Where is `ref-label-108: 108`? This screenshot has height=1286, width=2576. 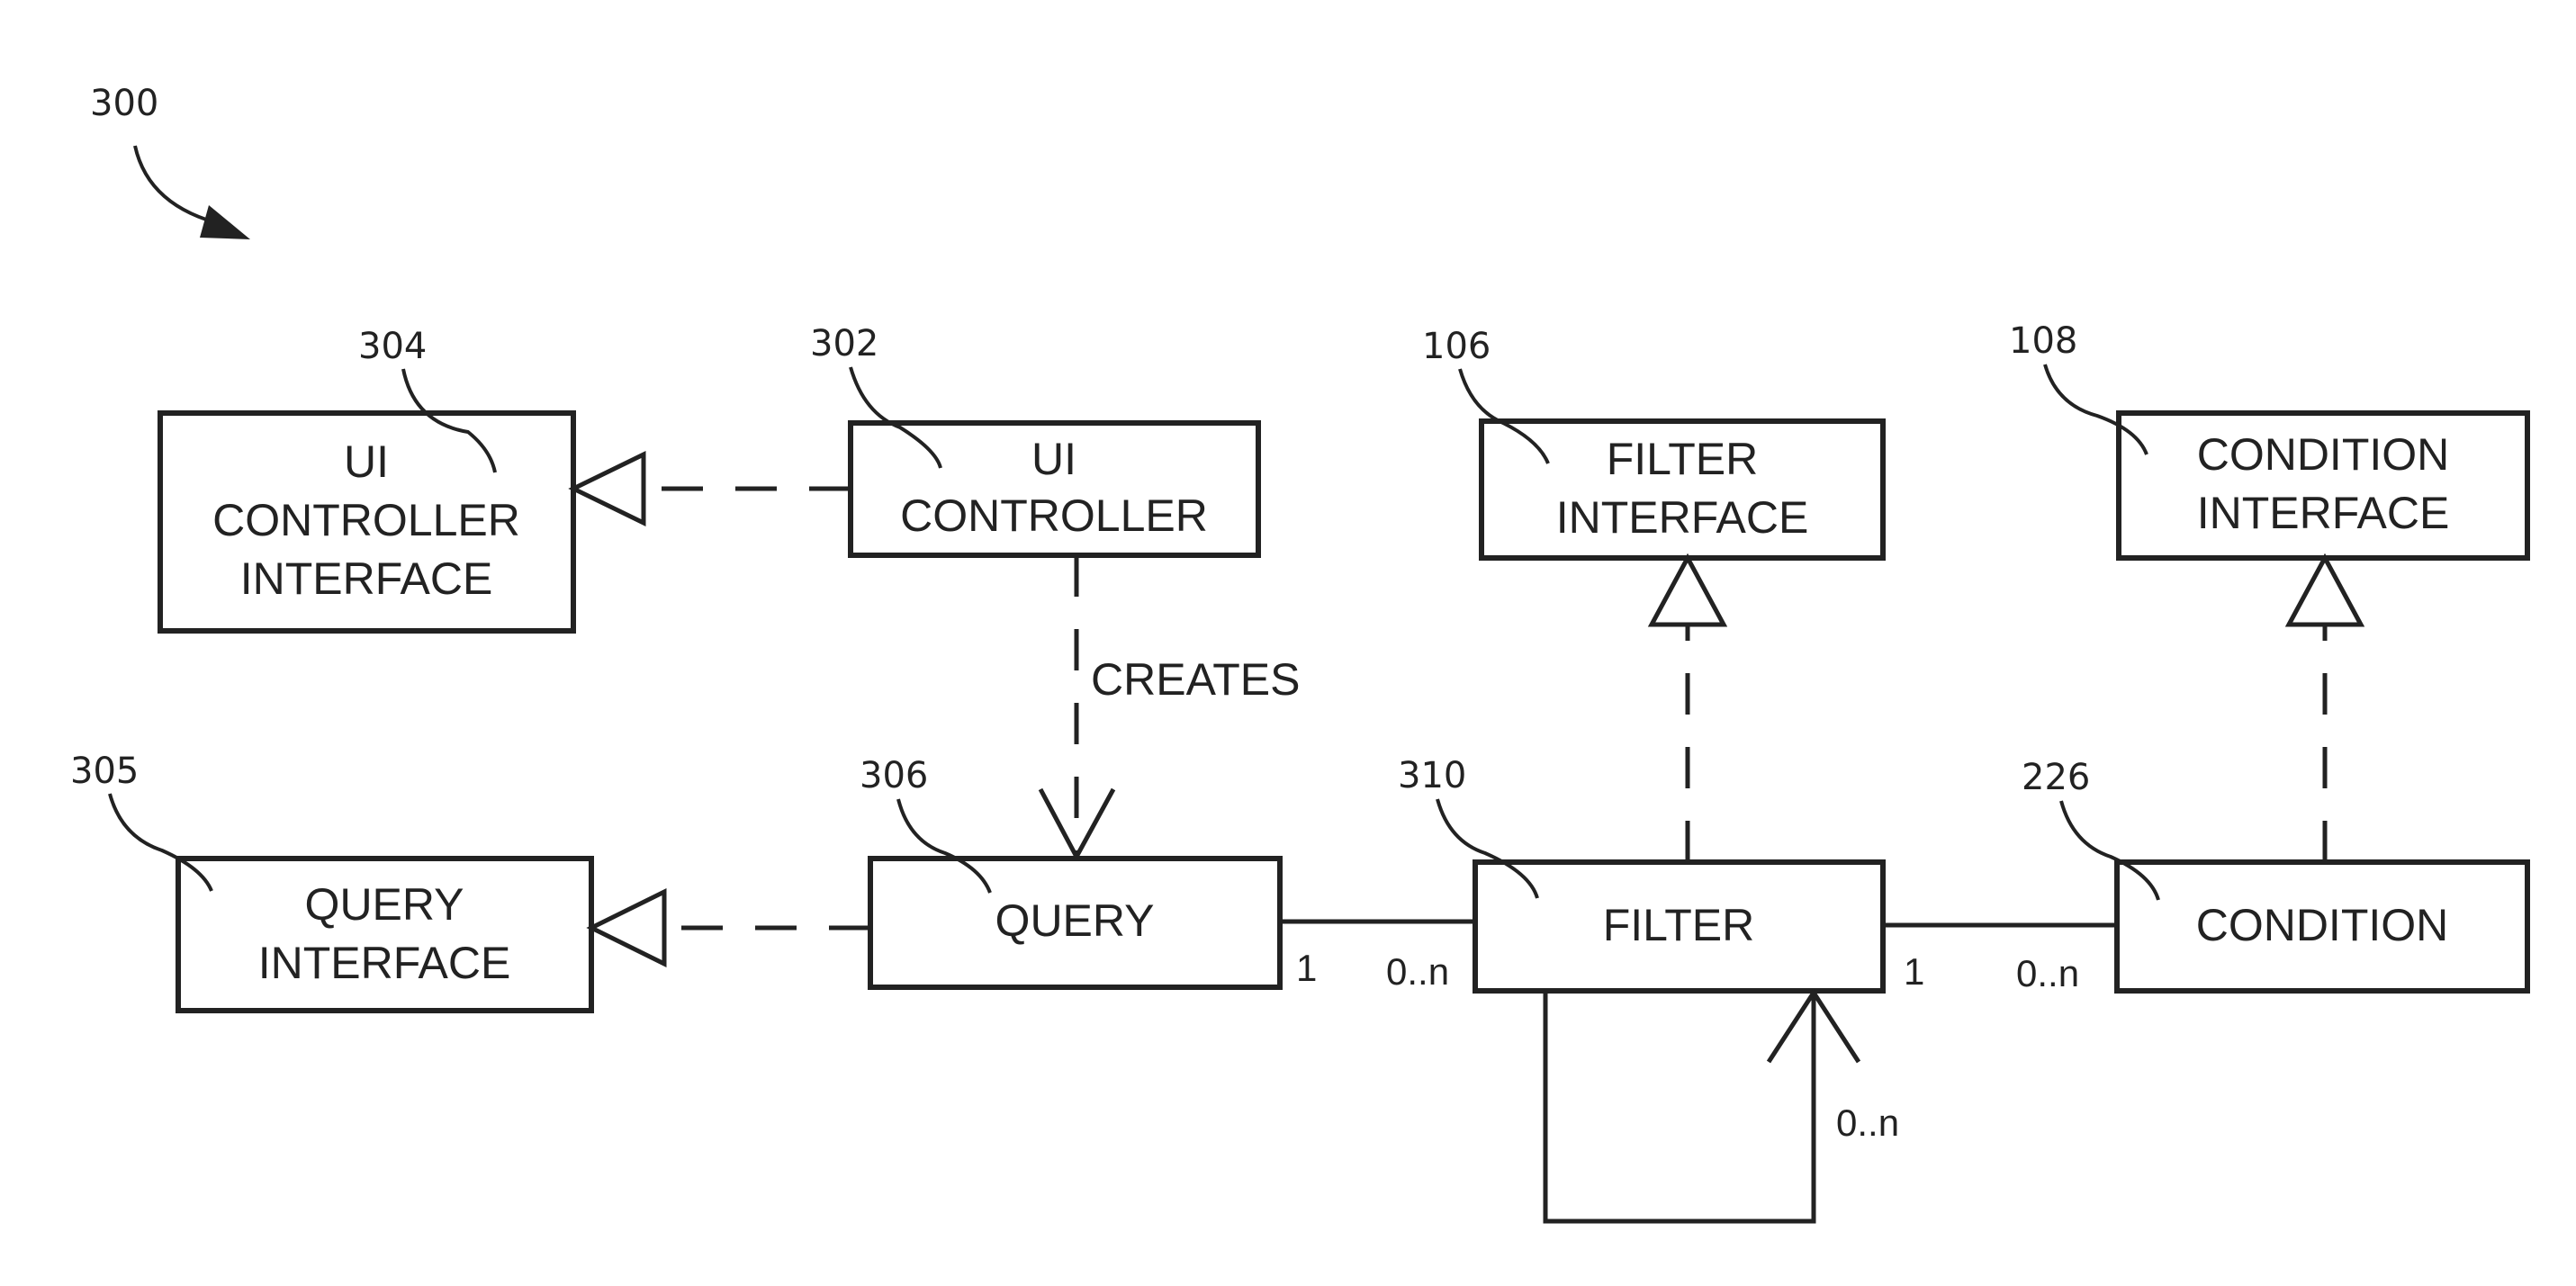
ref-label-108: 108 is located at coordinates (2043, 341).